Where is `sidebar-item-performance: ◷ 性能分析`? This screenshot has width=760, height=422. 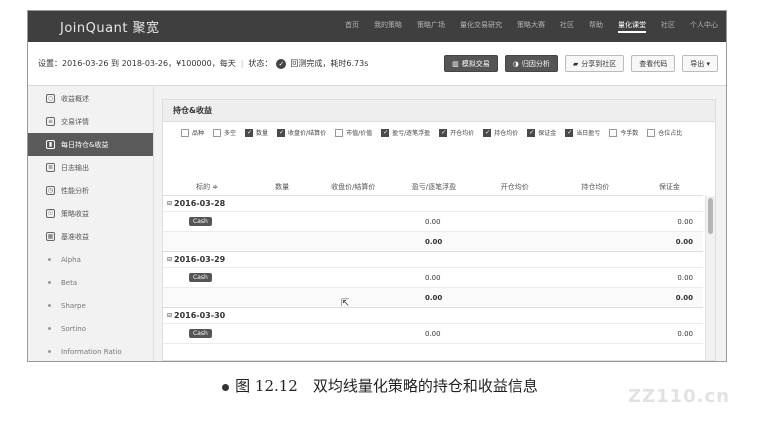 sidebar-item-performance: ◷ 性能分析 is located at coordinates (90, 190).